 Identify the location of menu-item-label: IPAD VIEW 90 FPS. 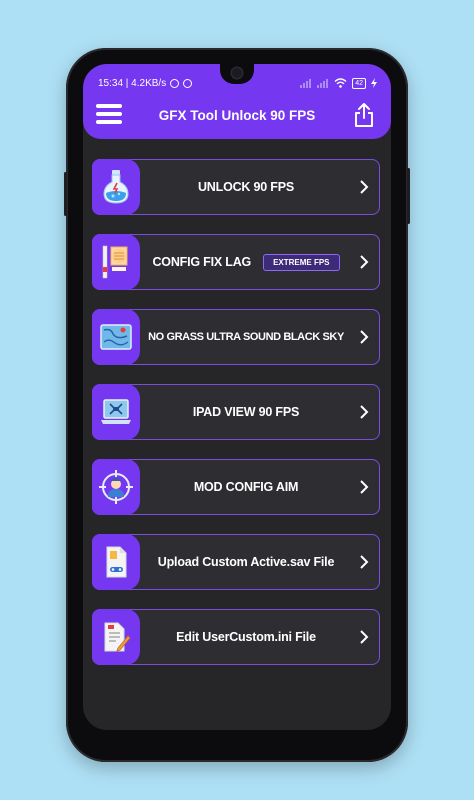
(246, 412).